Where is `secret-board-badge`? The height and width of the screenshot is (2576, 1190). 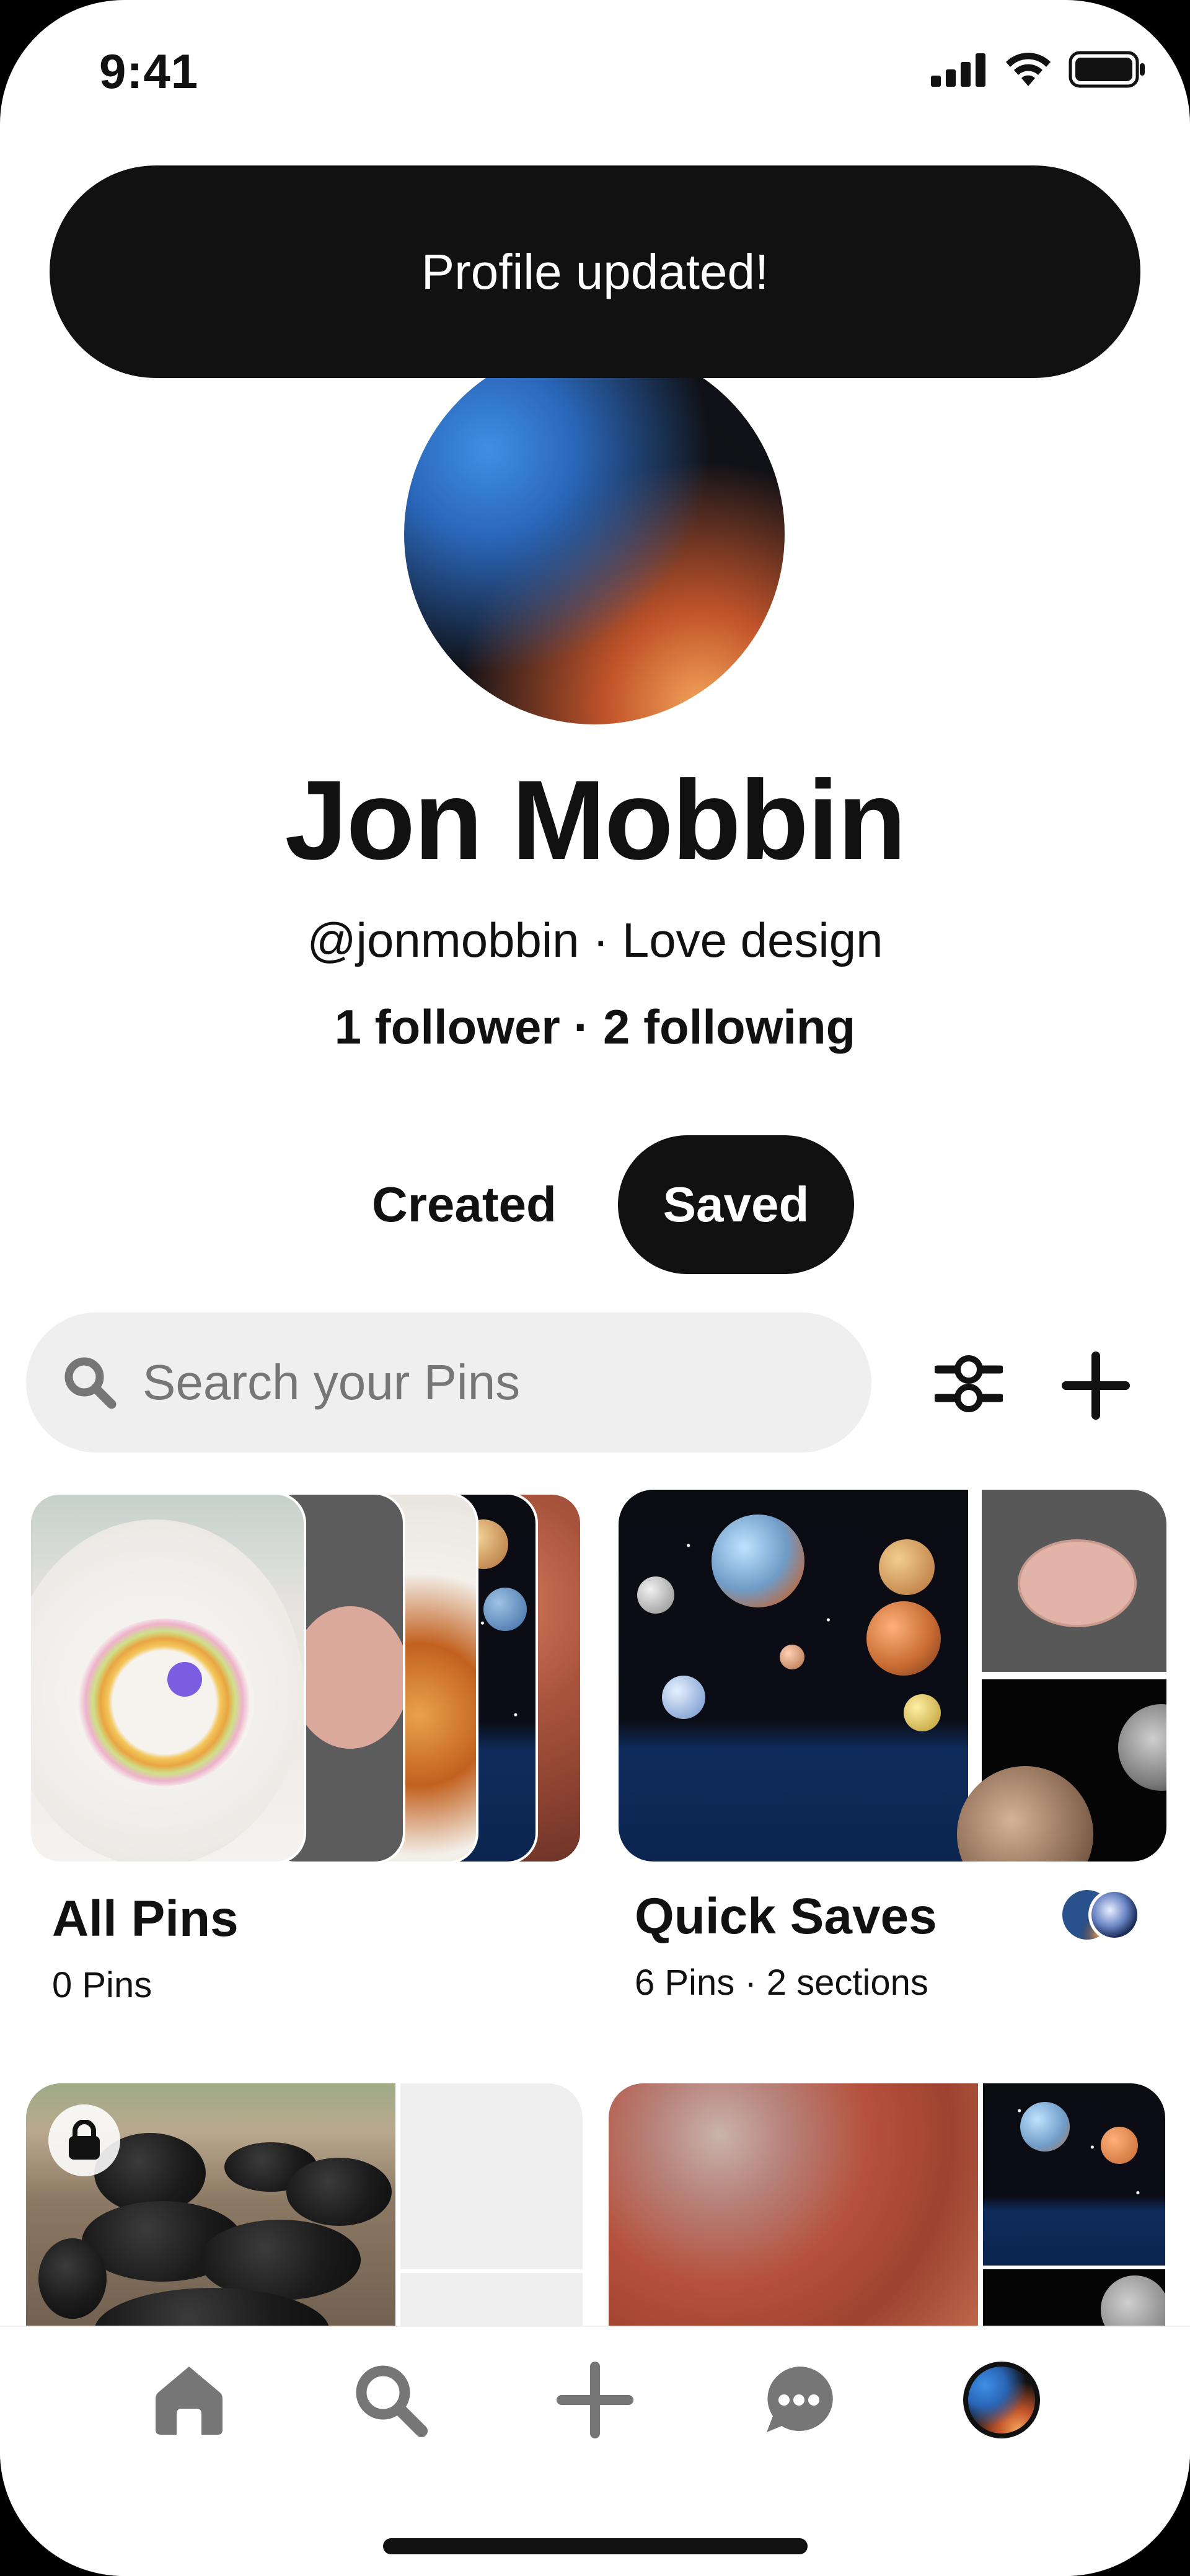
secret-board-badge is located at coordinates (84, 2140).